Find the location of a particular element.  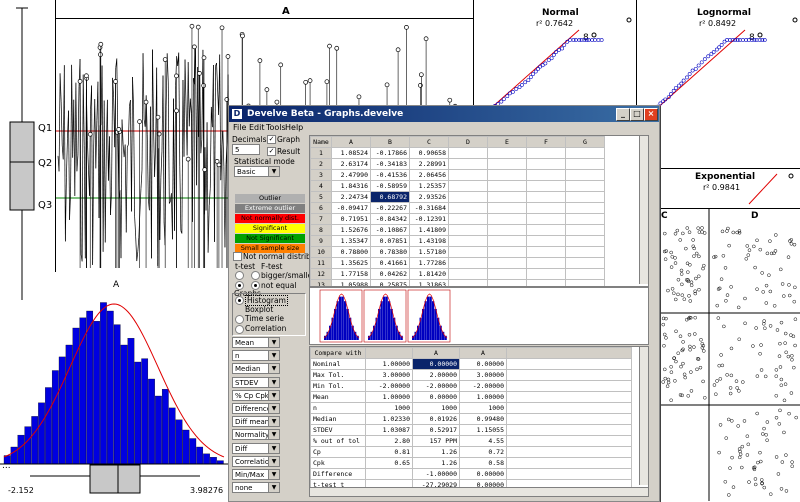

not-normal-checkbox is located at coordinates (237, 256).